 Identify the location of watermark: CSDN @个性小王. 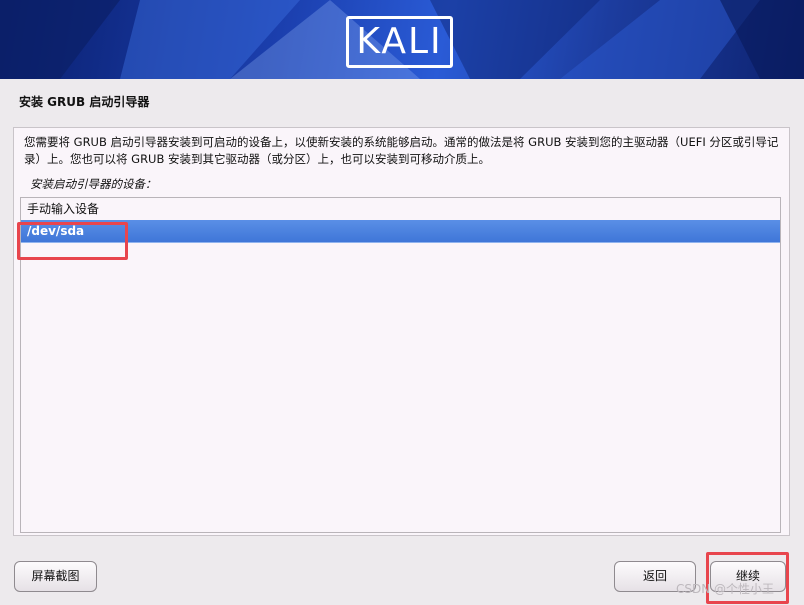
(725, 589).